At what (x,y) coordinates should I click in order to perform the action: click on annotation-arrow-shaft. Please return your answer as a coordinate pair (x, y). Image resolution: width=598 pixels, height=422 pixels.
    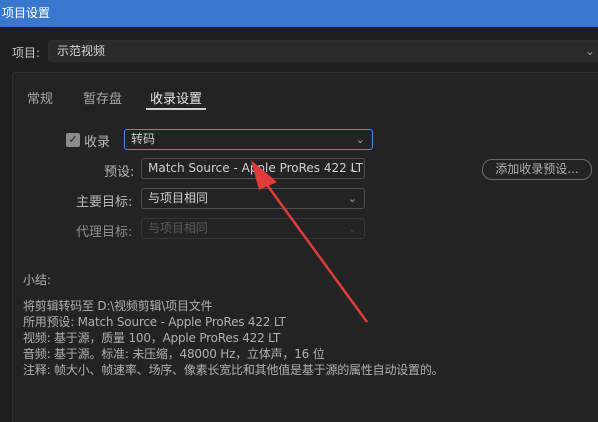
    Looking at the image, I should click on (314, 250).